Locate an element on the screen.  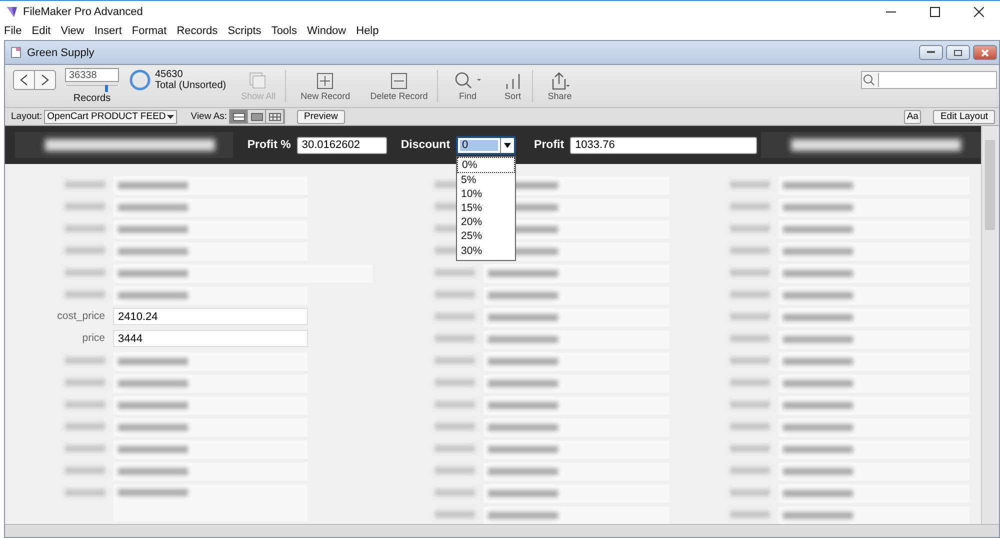
toolbar-button: Sort is located at coordinates (513, 86).